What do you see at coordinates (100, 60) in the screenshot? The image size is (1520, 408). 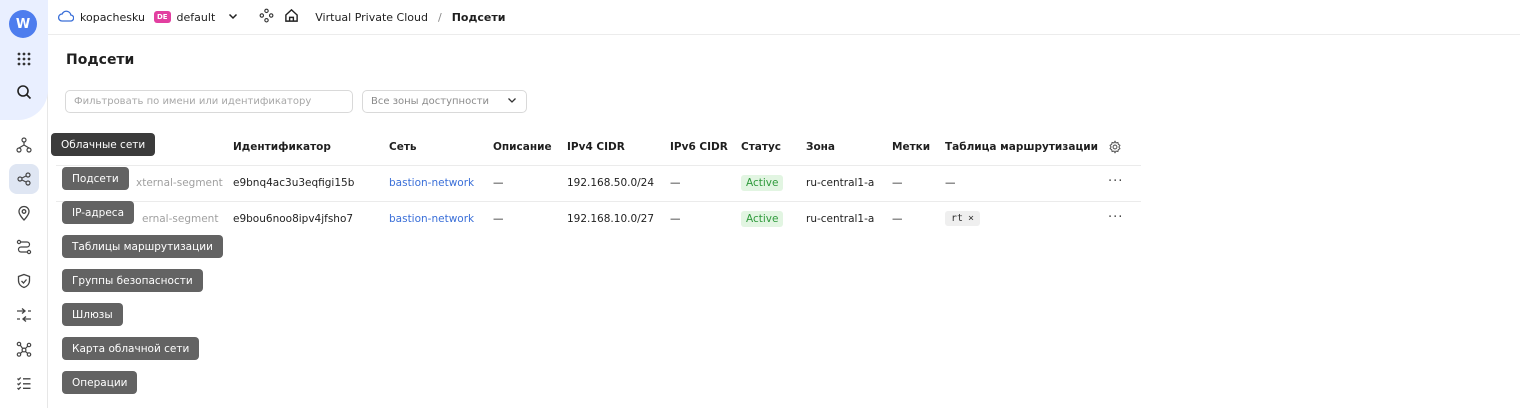 I see `page-title: Подсети` at bounding box center [100, 60].